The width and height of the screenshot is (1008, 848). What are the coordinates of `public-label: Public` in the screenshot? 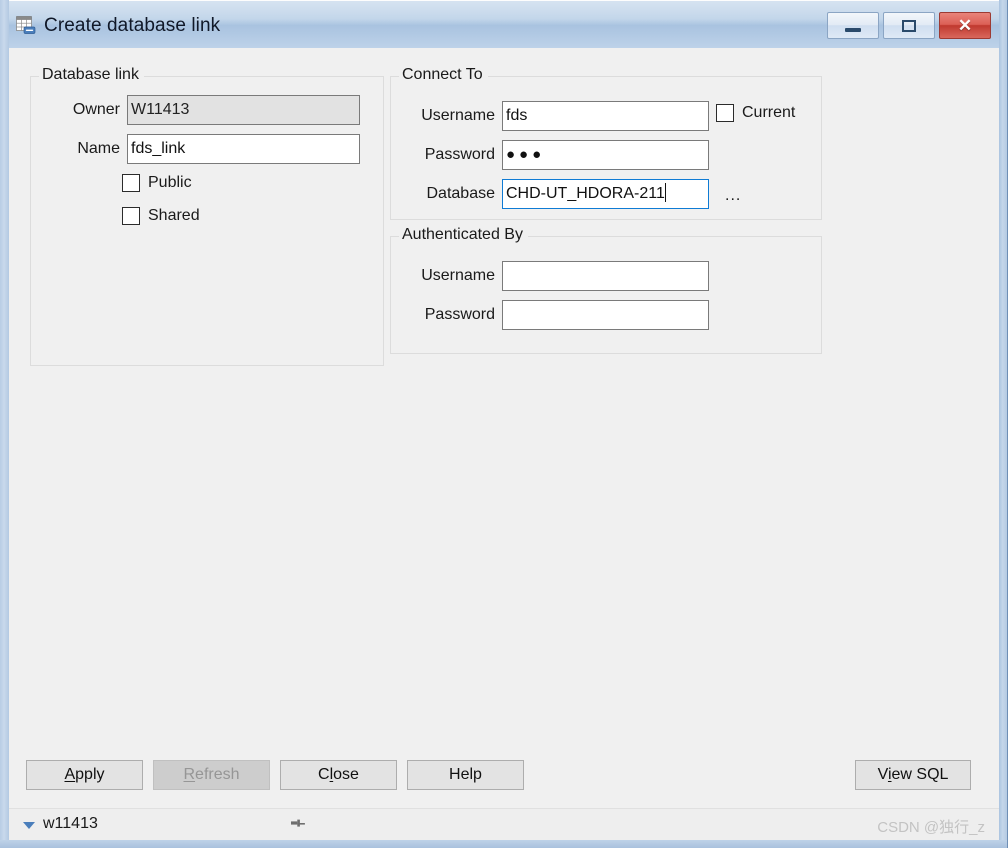 It's located at (170, 182).